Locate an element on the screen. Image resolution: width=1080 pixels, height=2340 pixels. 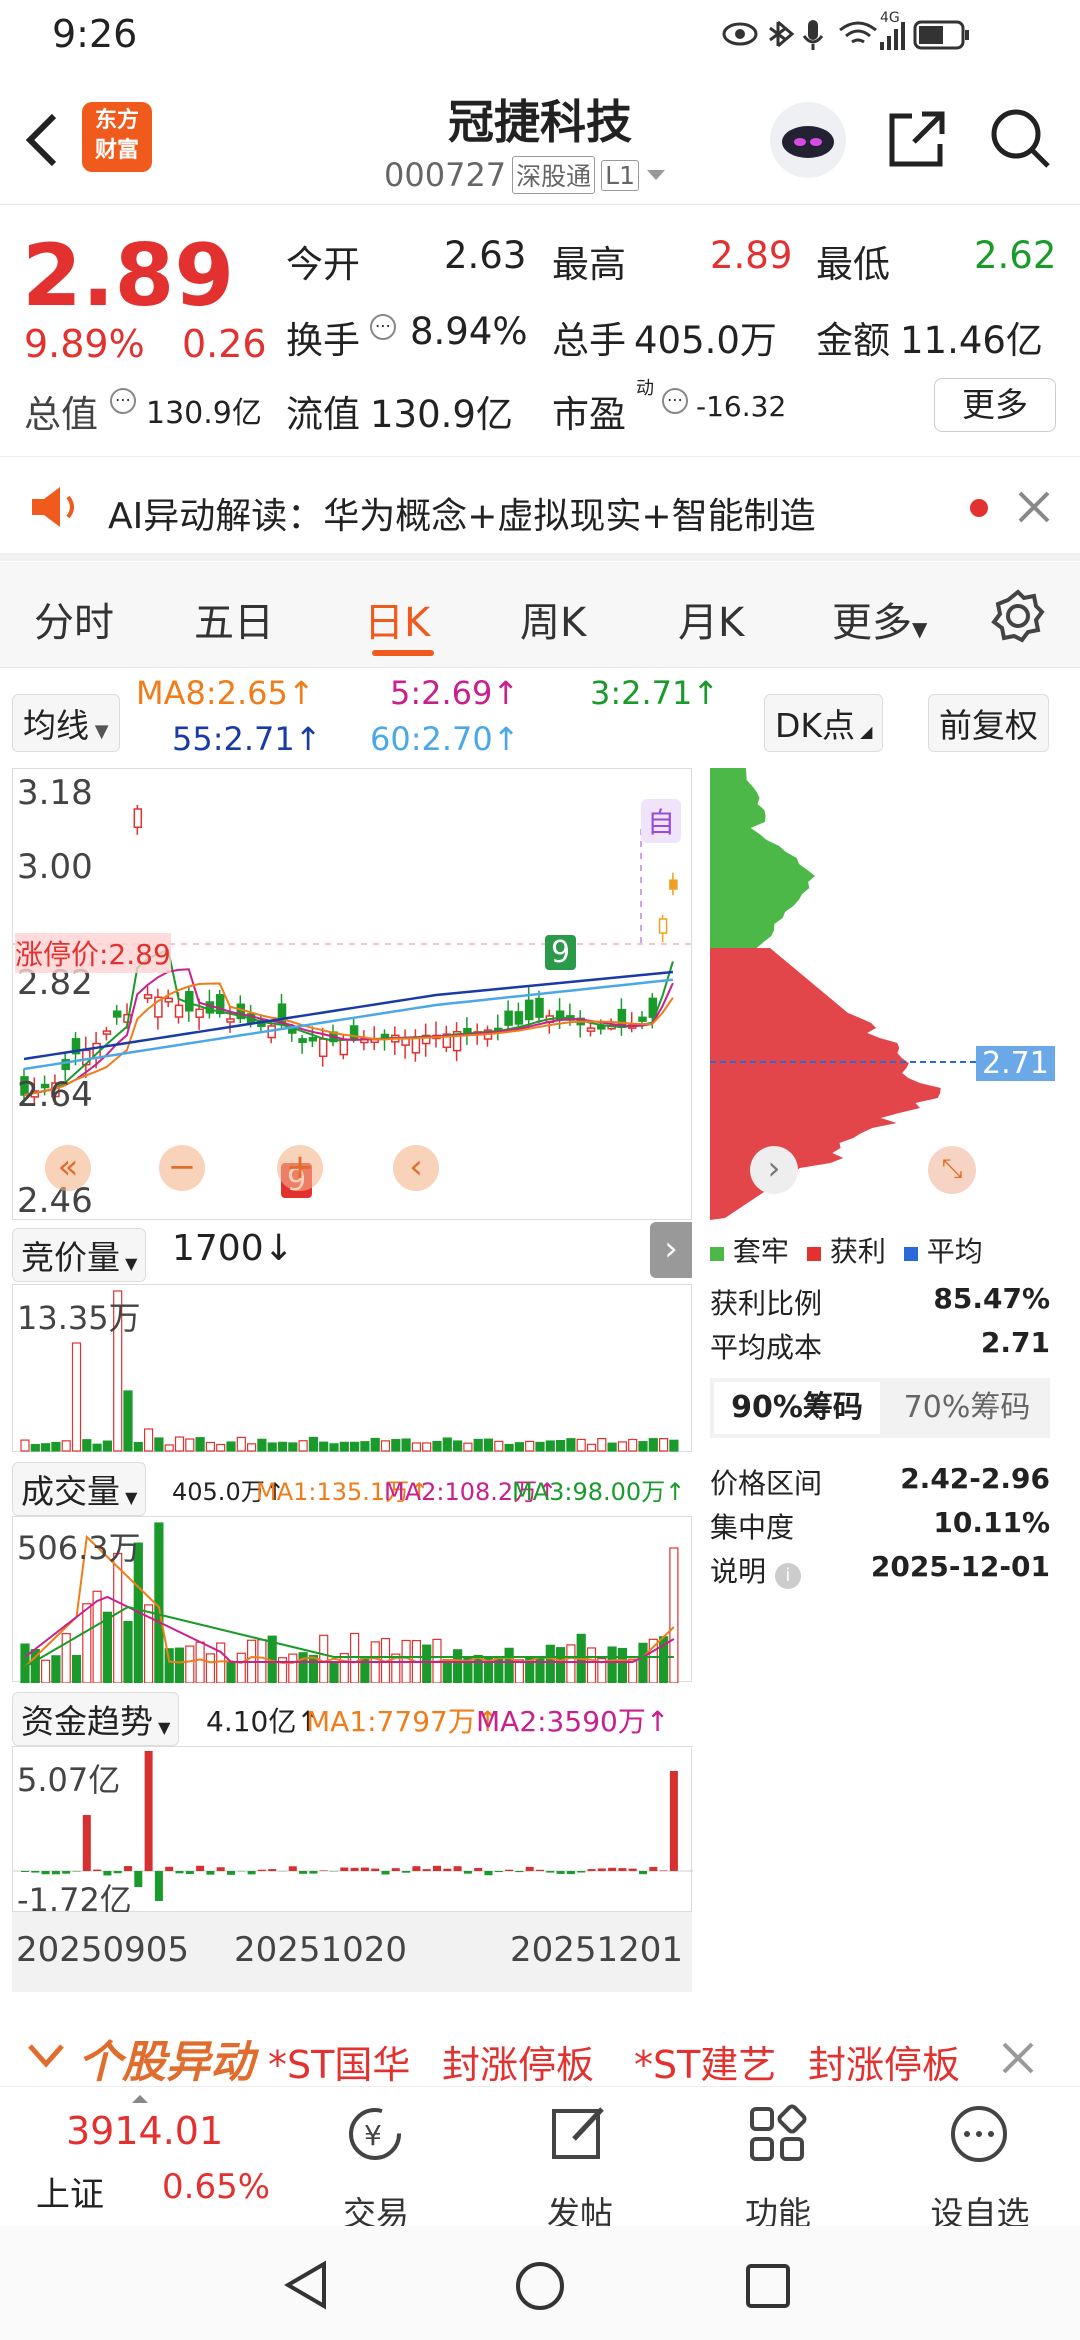
volume-select: 成交量 ▼ is located at coordinates (79, 1489).